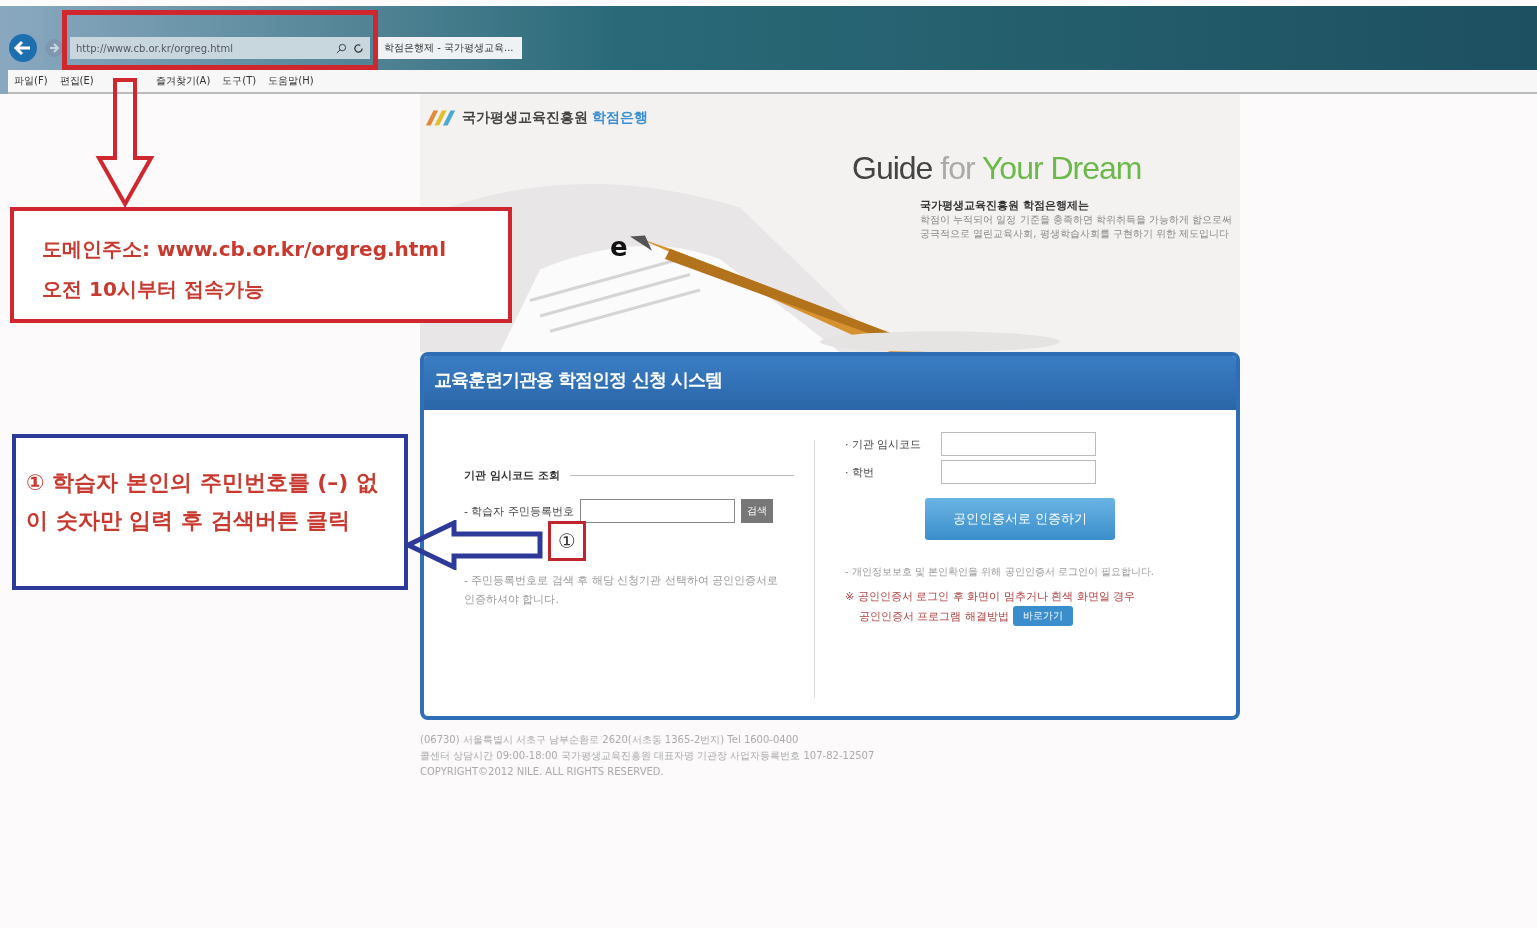 The height and width of the screenshot is (928, 1537). Describe the element at coordinates (884, 444) in the screenshot. I see `field-label: · 기관 임시코드` at that location.